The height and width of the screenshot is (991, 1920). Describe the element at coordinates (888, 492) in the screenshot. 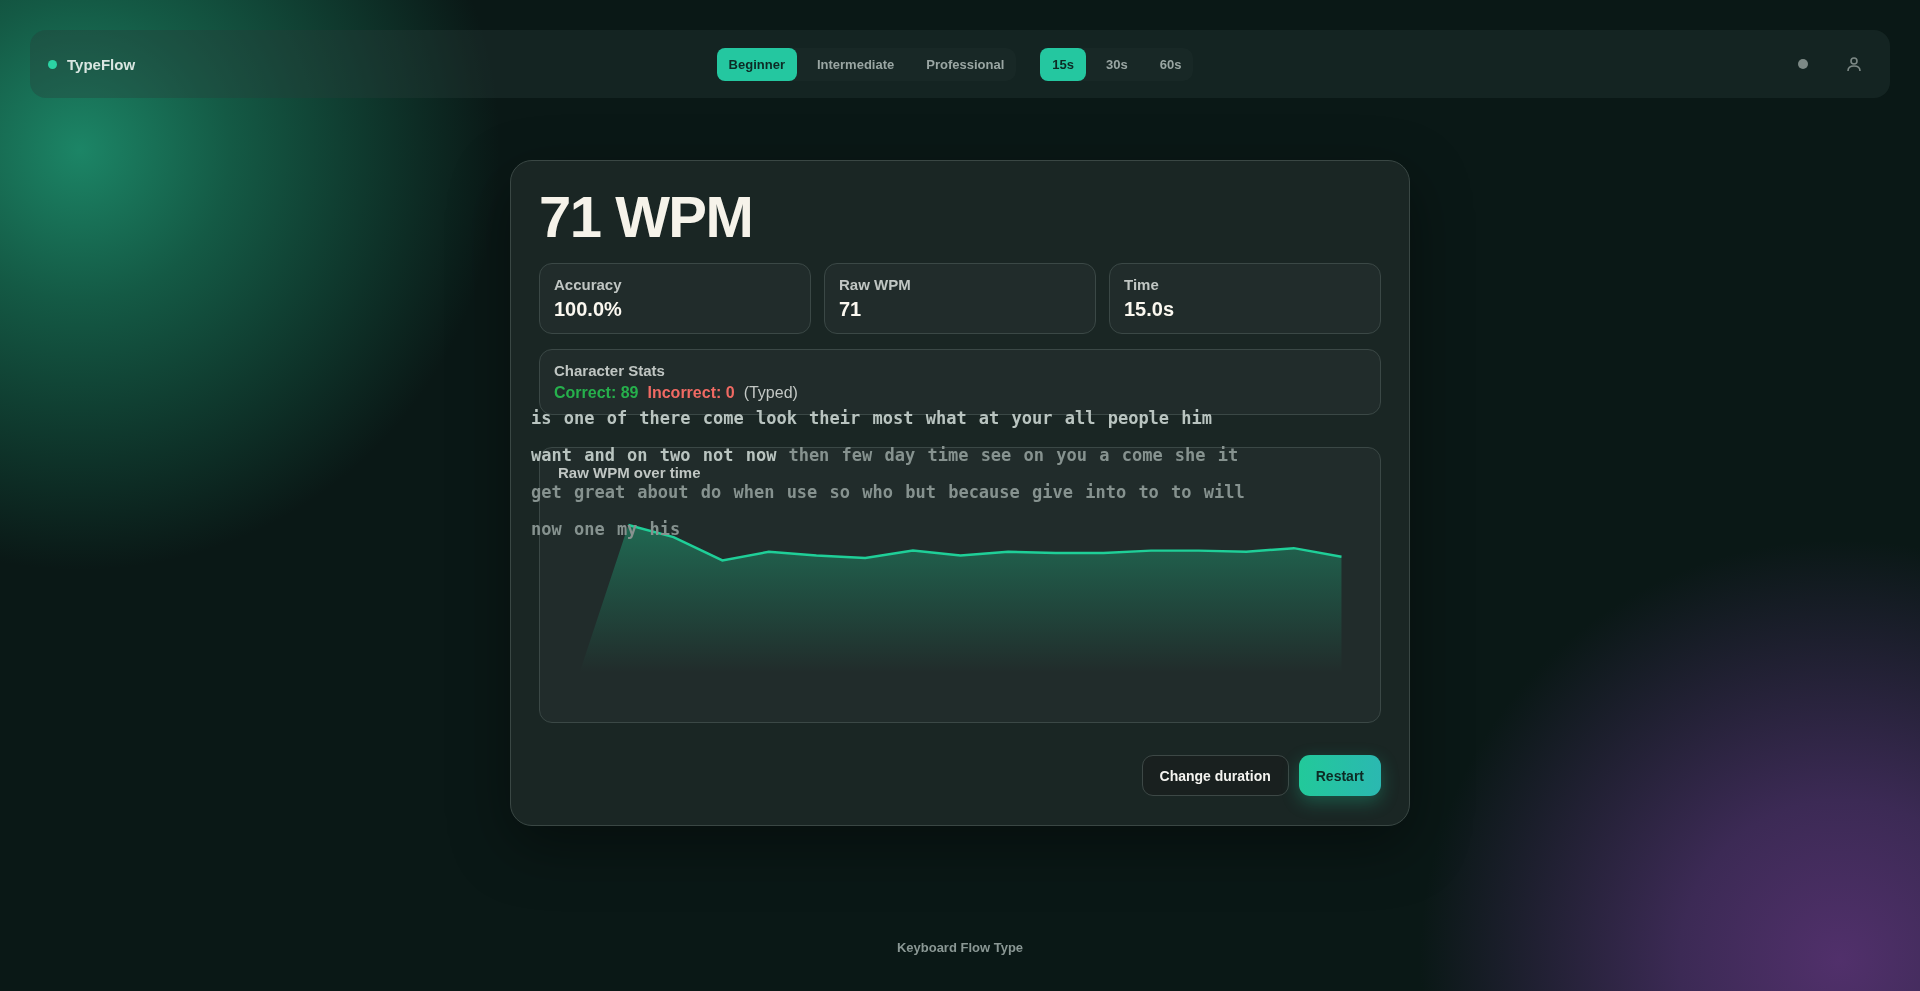

I see `untyped-words: get great about do when use so who but because give into to to will` at that location.